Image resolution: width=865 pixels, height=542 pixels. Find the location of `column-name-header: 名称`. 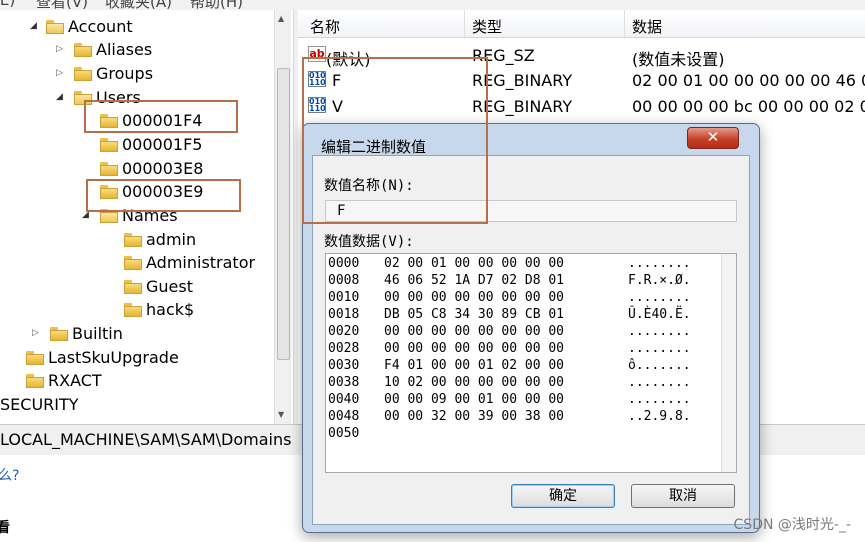

column-name-header: 名称 is located at coordinates (325, 26).